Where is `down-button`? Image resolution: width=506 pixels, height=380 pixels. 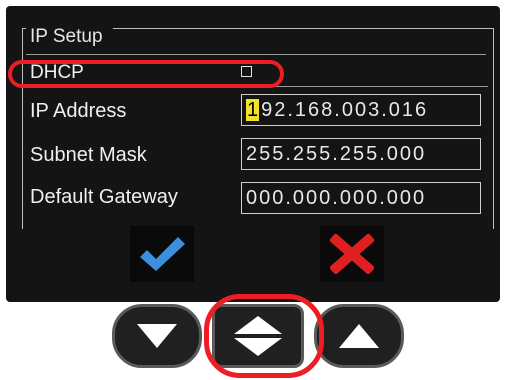 down-button is located at coordinates (157, 336).